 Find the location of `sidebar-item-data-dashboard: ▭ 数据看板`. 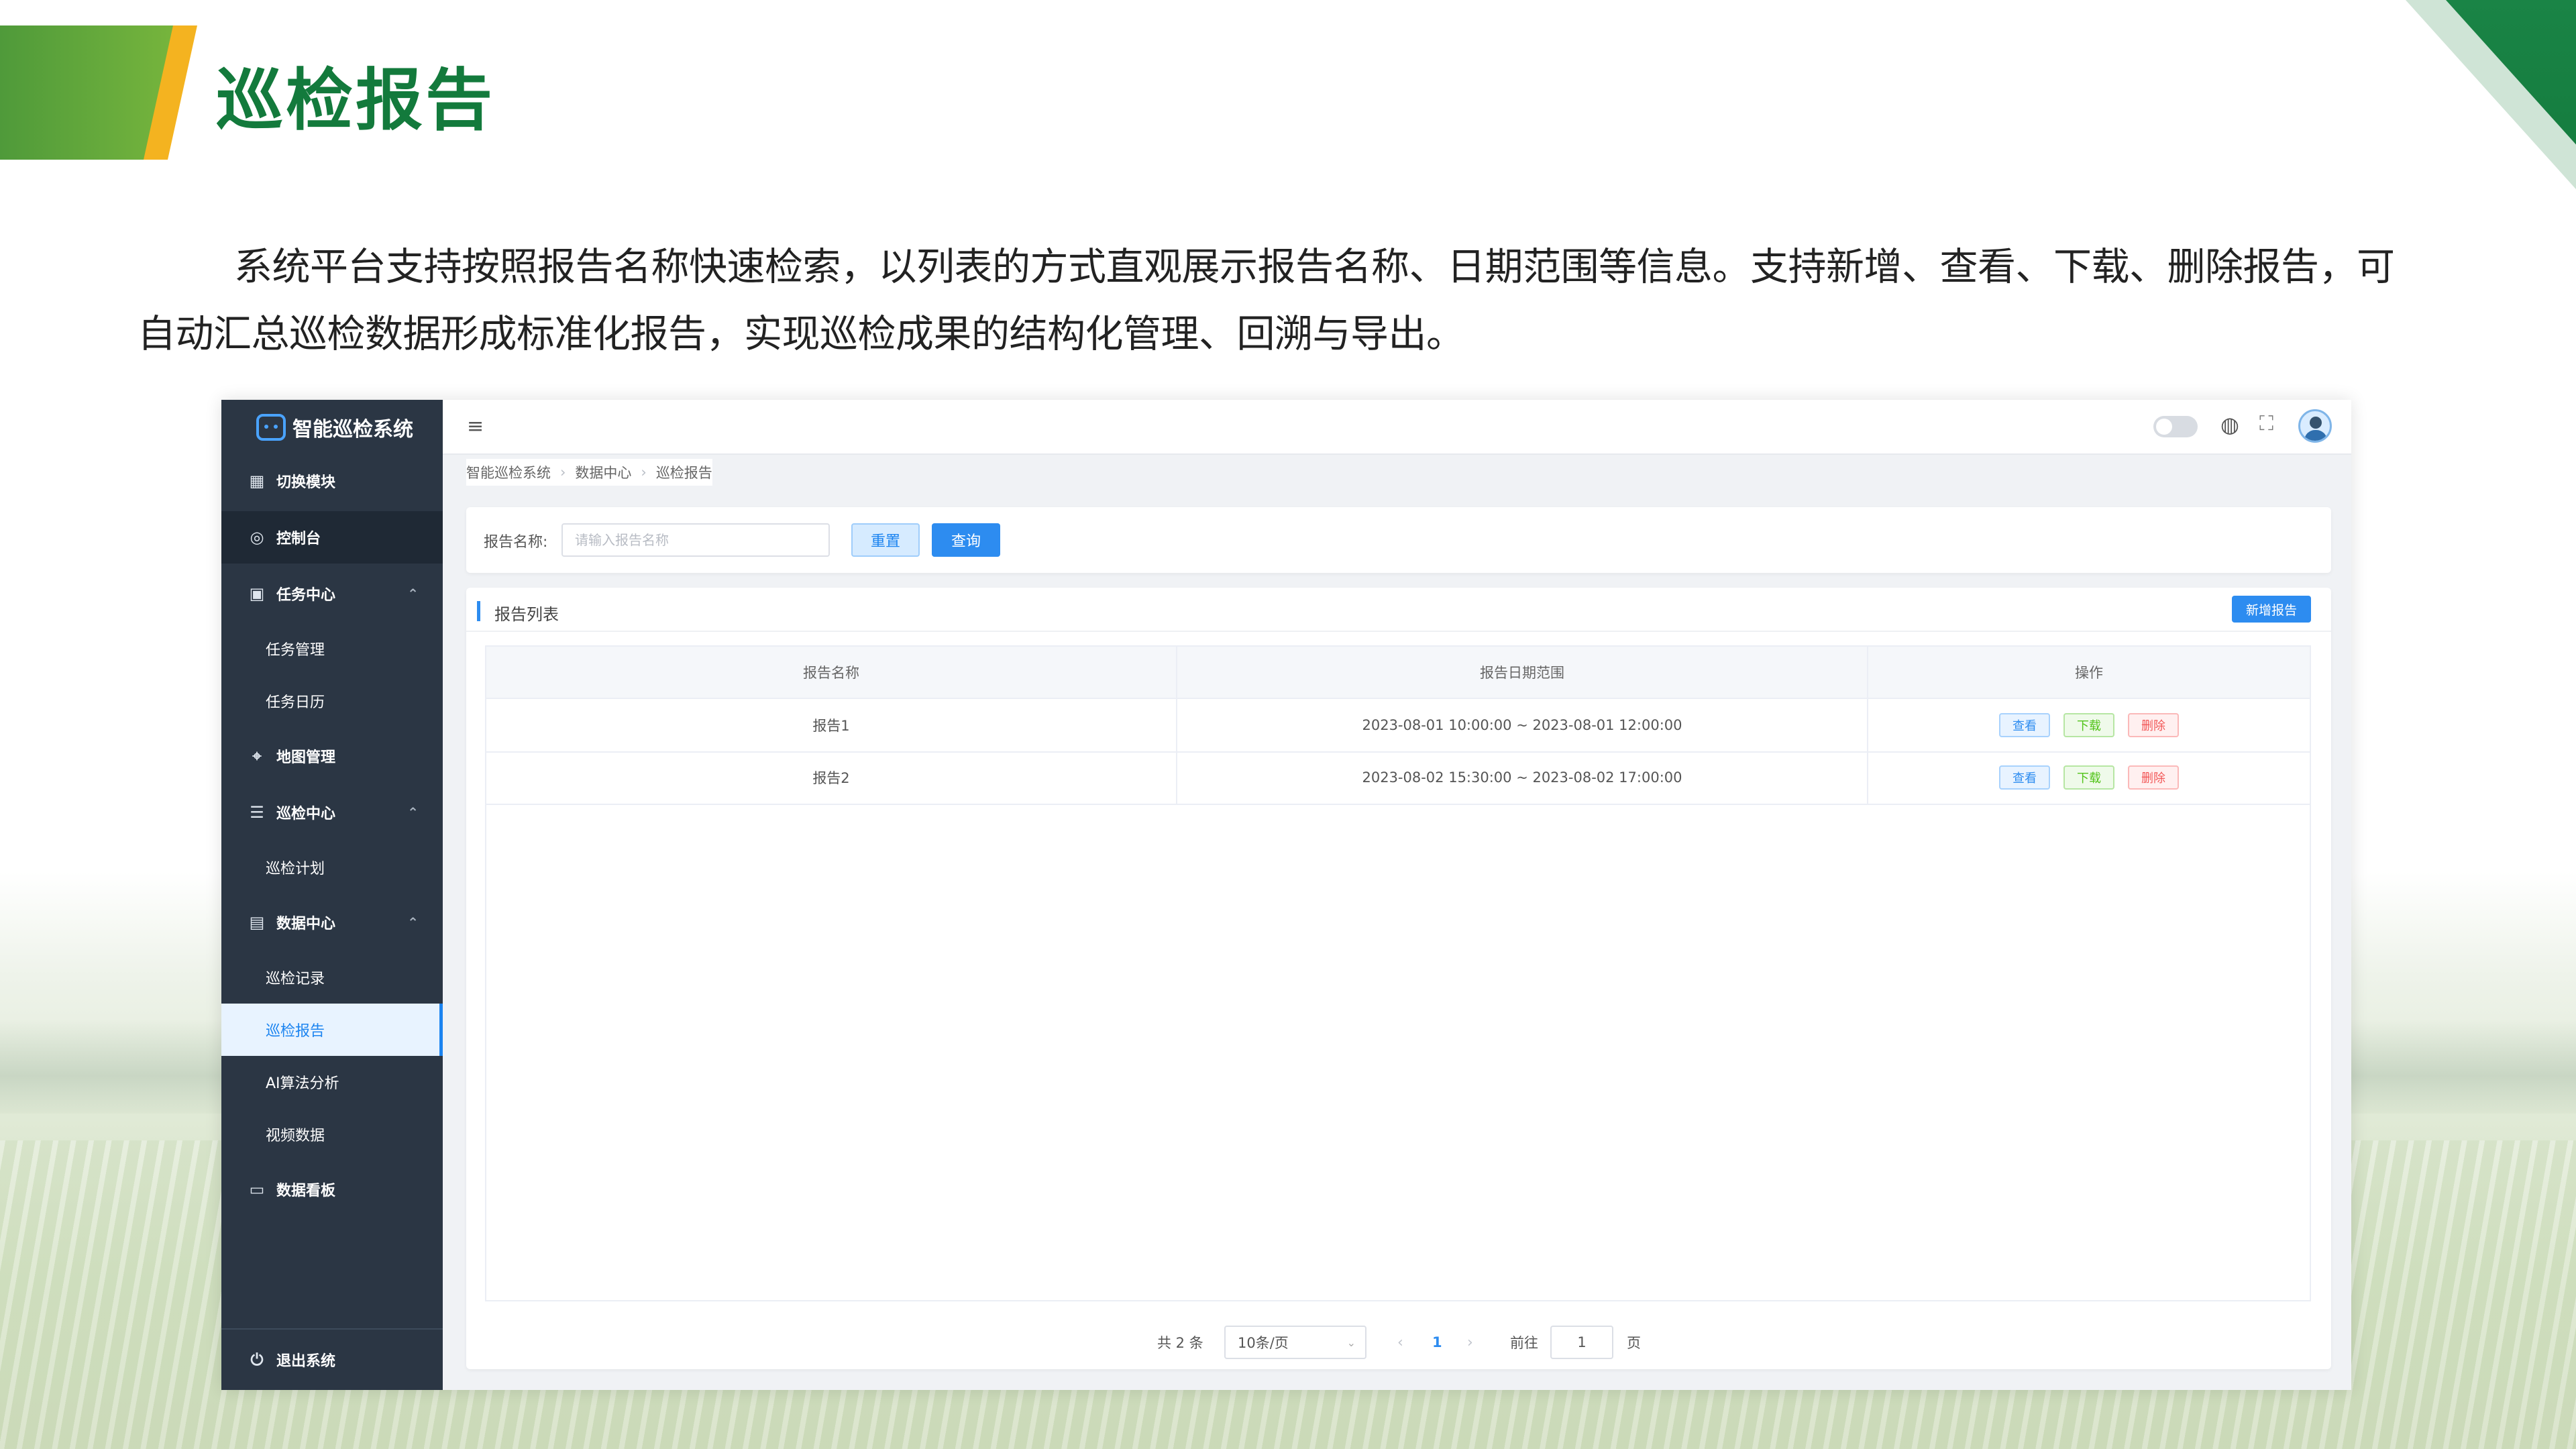

sidebar-item-data-dashboard: ▭ 数据看板 is located at coordinates (332, 1189).